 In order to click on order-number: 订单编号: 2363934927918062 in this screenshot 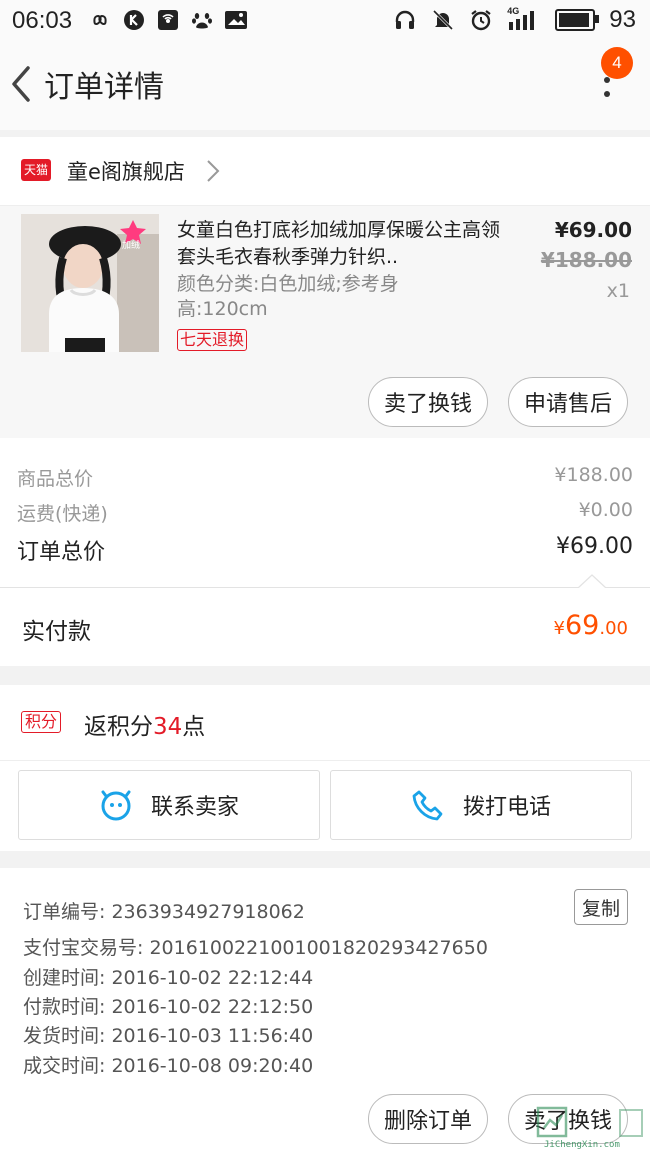, I will do `click(164, 912)`.